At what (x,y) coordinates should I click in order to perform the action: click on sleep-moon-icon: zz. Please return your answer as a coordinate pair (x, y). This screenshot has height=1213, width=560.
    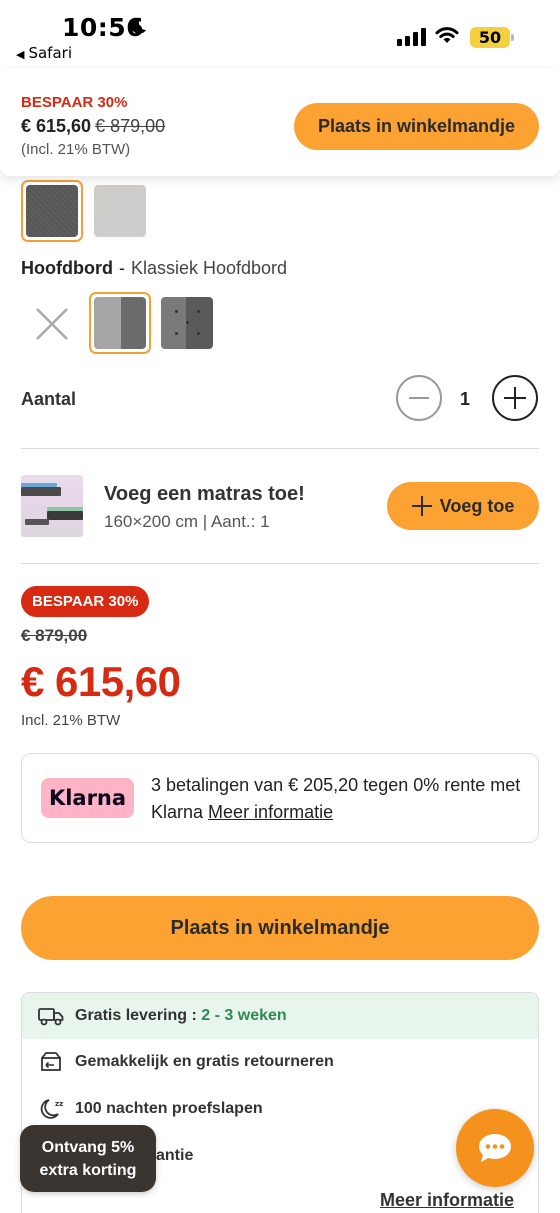
    Looking at the image, I should click on (51, 1109).